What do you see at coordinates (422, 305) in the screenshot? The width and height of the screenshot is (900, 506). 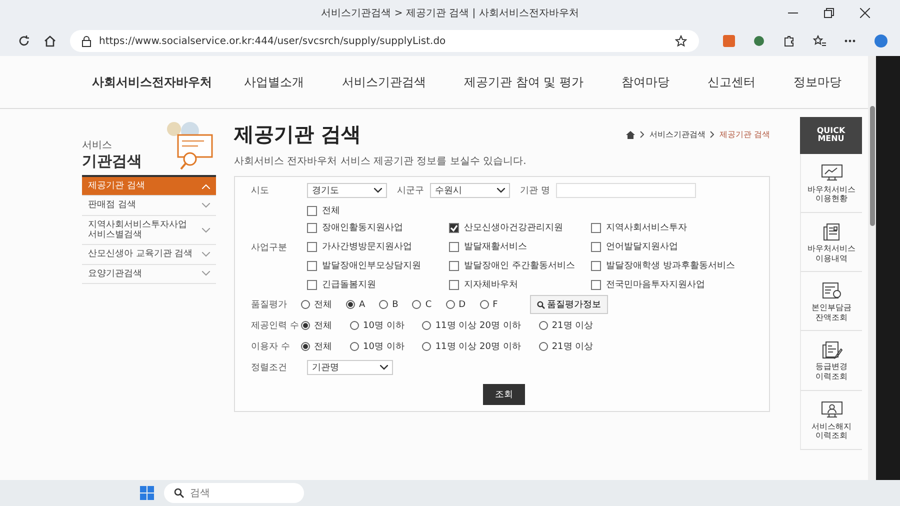 I see `radio-option: C` at bounding box center [422, 305].